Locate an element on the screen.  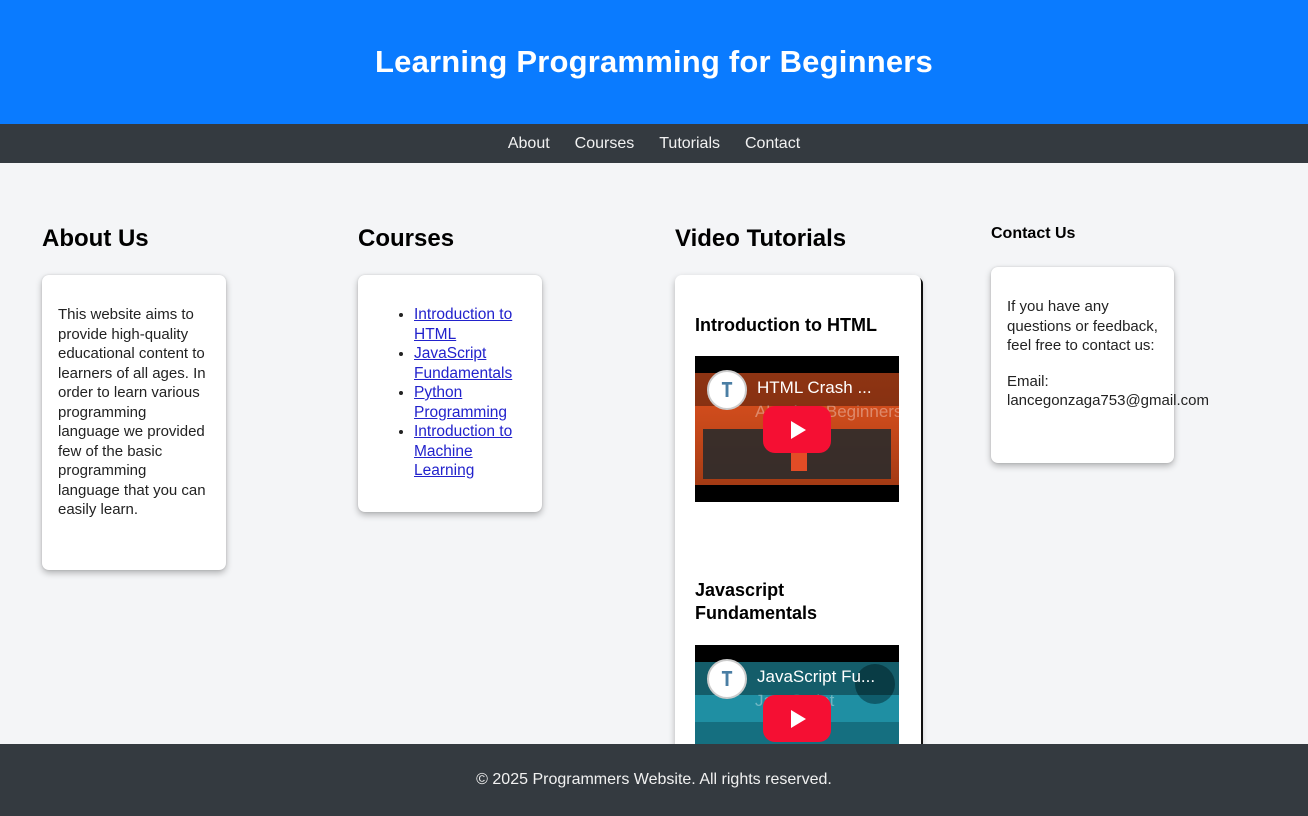
video-heading-html: Introduction to HTML is located at coordinates (786, 325).